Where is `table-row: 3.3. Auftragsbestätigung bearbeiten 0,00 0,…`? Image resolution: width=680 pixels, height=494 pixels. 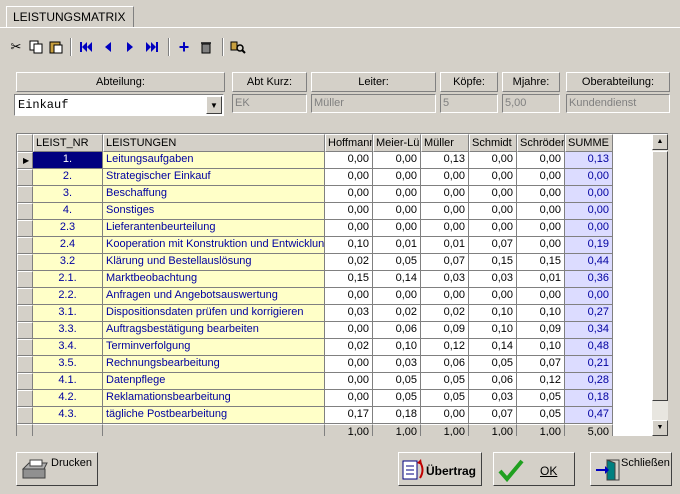
table-row: 3.3. Auftragsbestätigung bearbeiten 0,00 0,… is located at coordinates (315, 330).